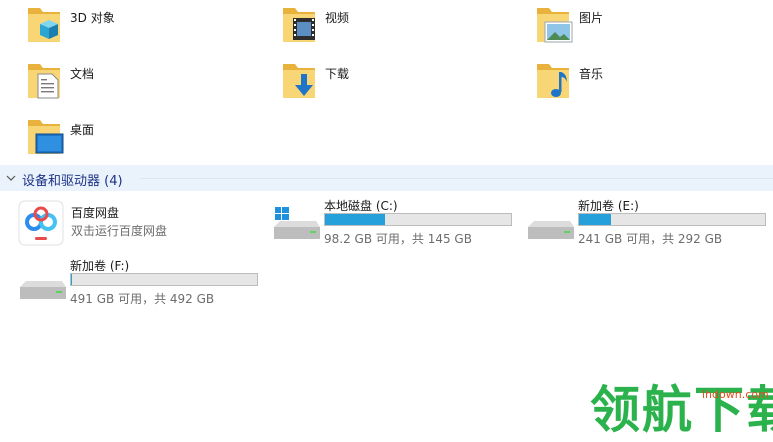 The height and width of the screenshot is (442, 773). What do you see at coordinates (553, 81) in the screenshot?
I see `music-icon` at bounding box center [553, 81].